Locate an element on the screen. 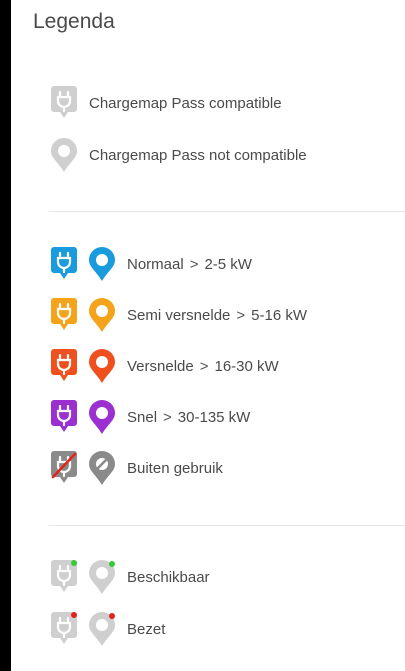 The image size is (405, 671). power-row-versnelde: Versnelde > 16-30 kW is located at coordinates (165, 366).